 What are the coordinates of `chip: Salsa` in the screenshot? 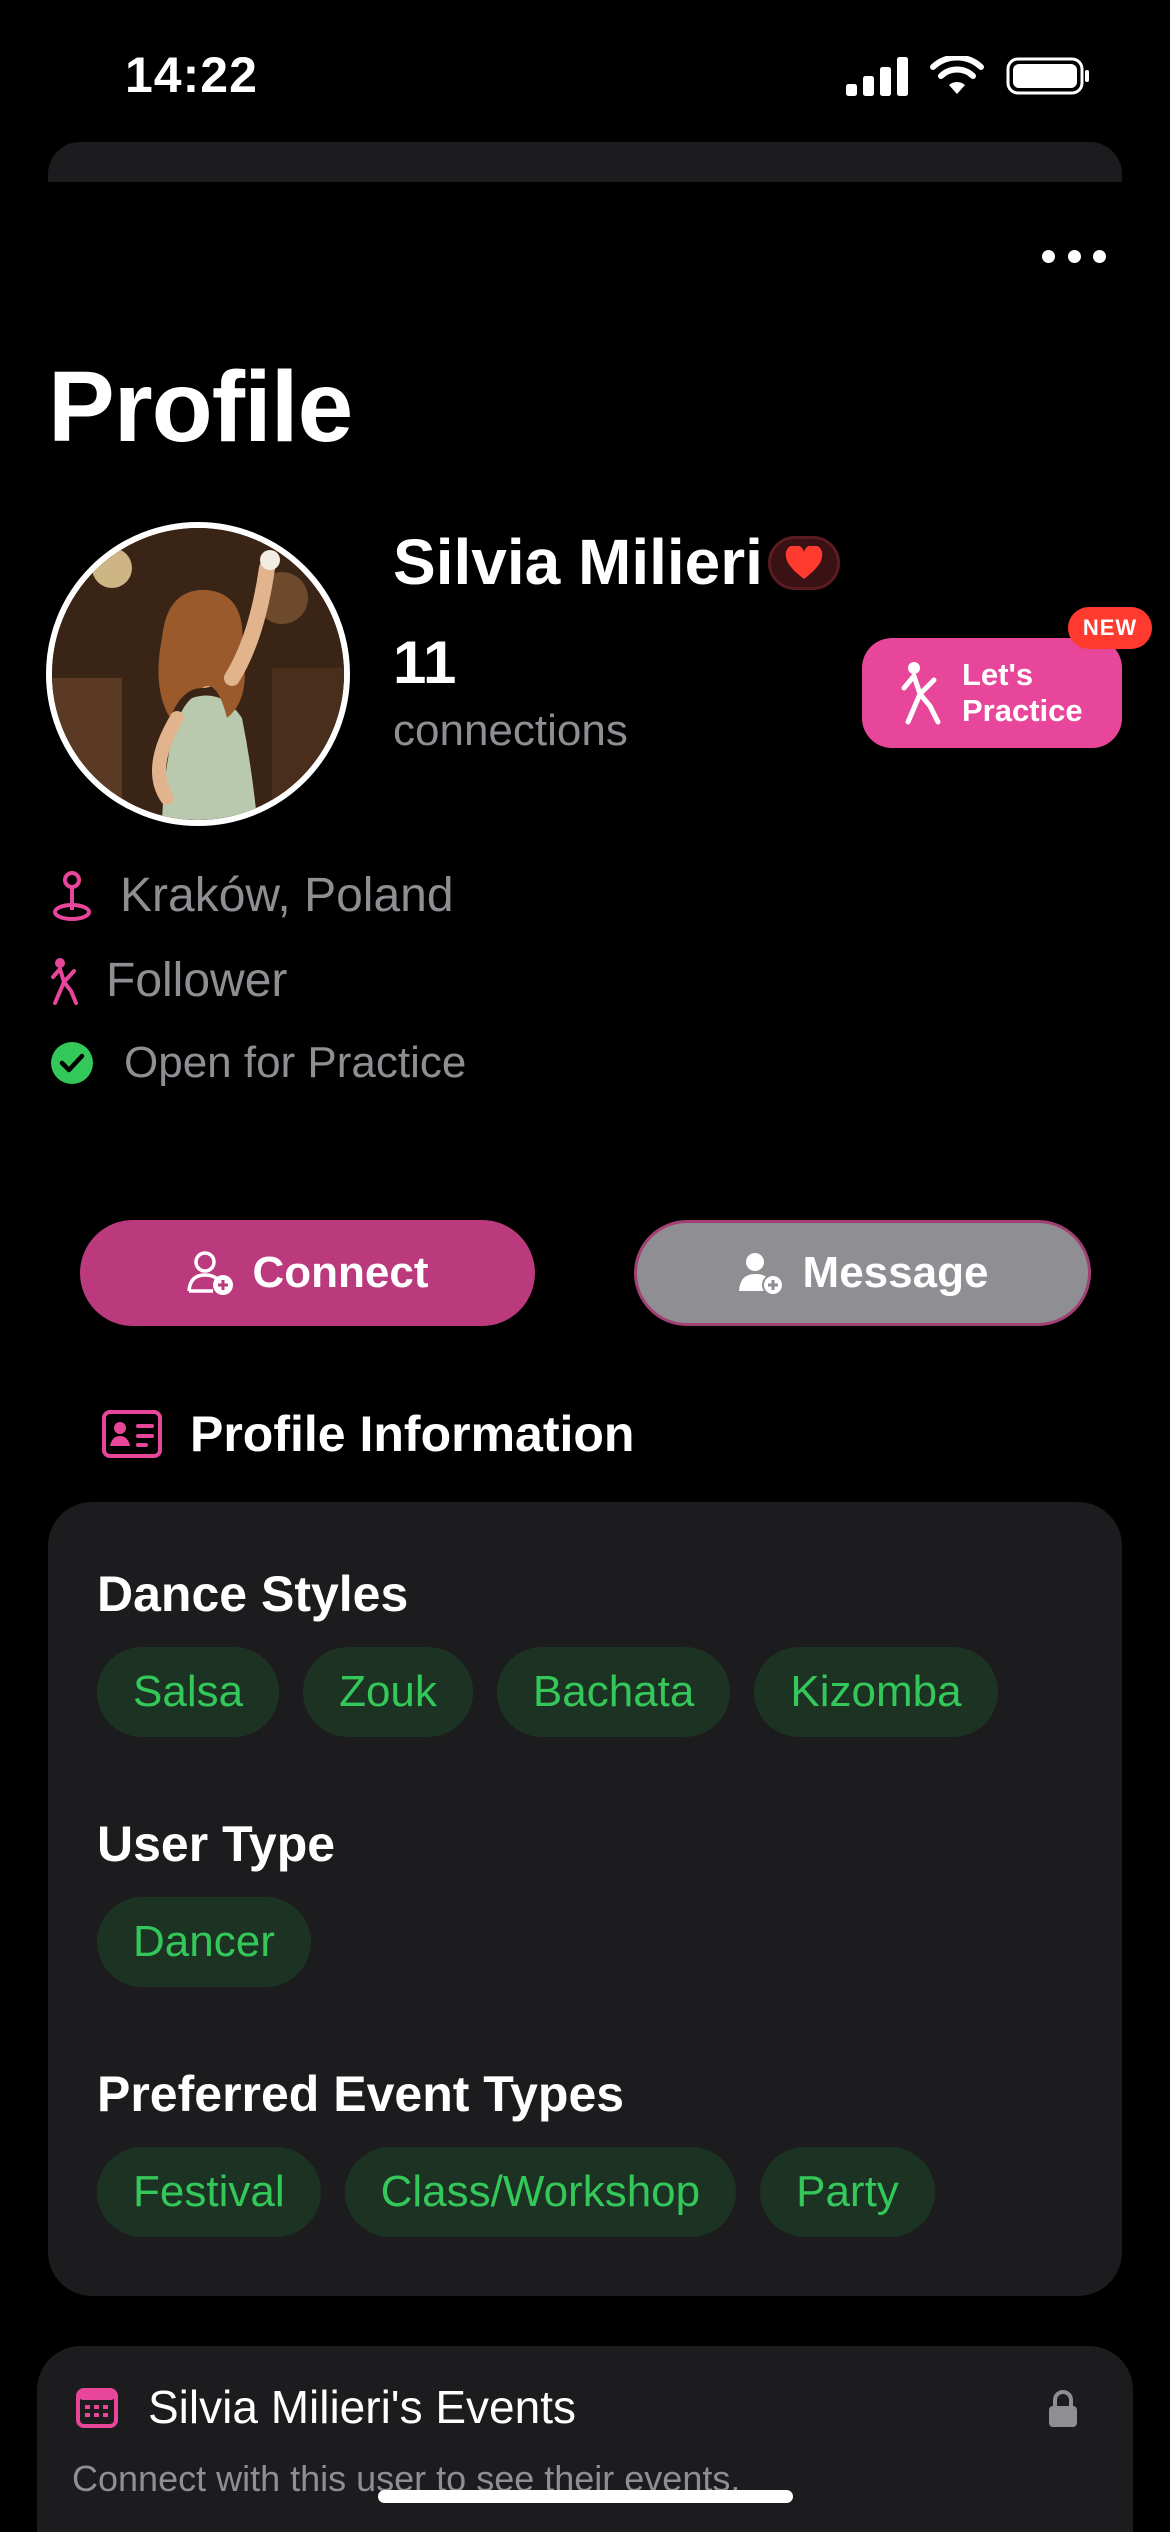 It's located at (188, 1692).